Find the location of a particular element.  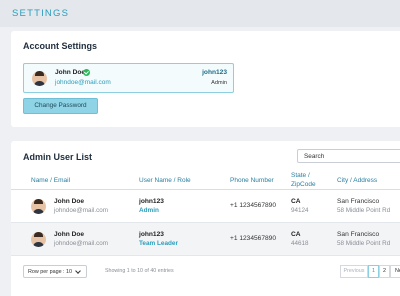

top-header: SETTINGS is located at coordinates (200, 13).